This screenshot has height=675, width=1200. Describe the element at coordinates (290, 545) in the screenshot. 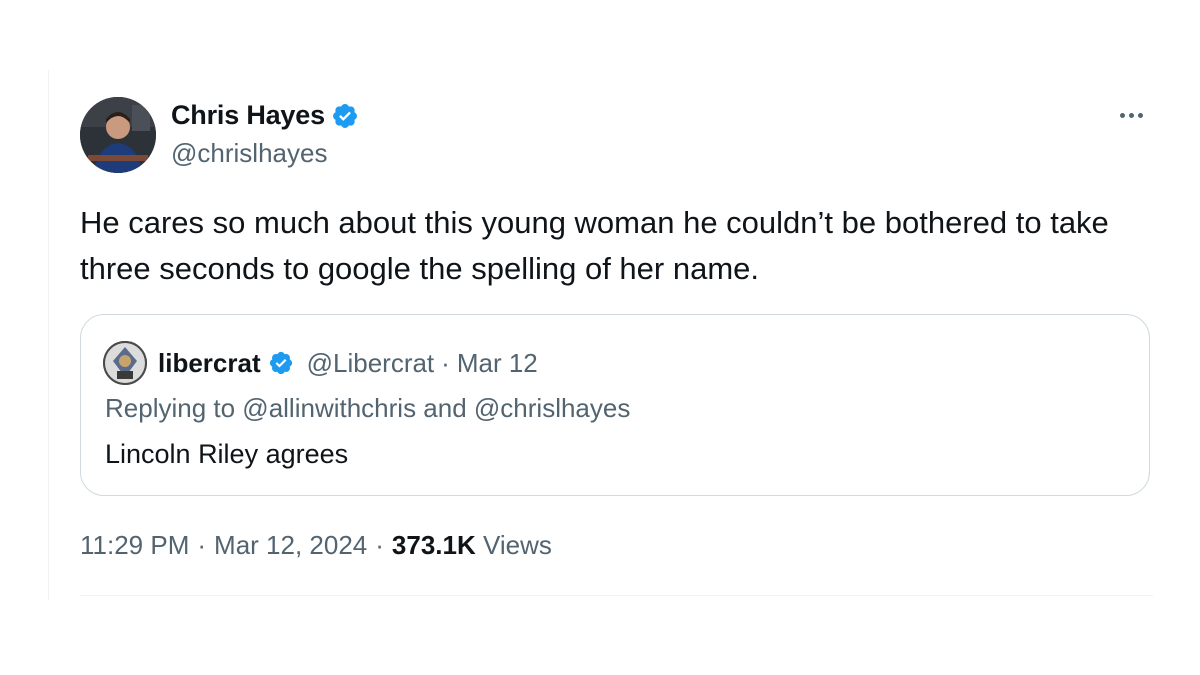

I see `tweet-date: Mar 12, 2024` at that location.